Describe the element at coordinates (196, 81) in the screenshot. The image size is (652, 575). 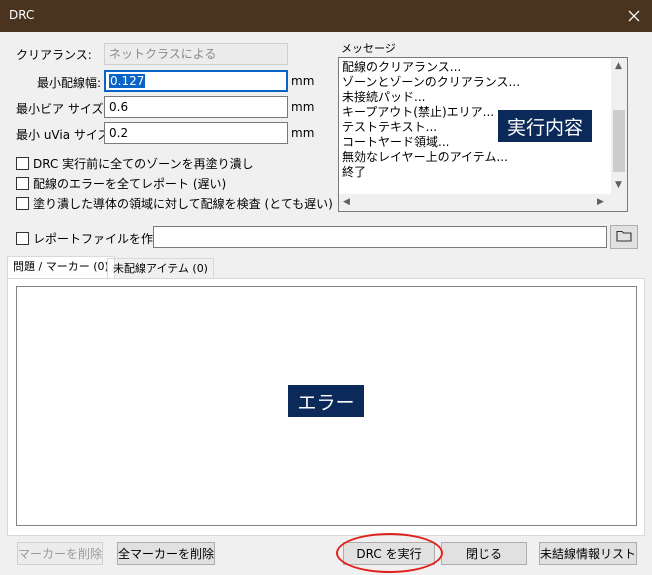
I see `min-track-width-input: 0.127` at that location.